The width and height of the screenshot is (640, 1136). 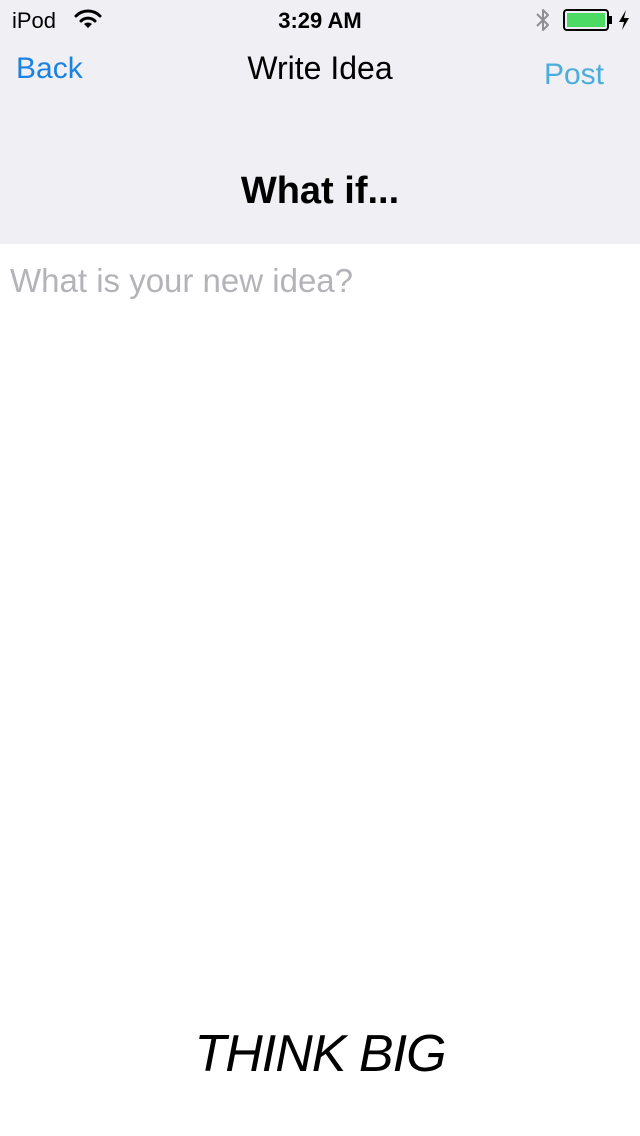 What do you see at coordinates (320, 1054) in the screenshot?
I see `think-big-label: THINK BIG` at bounding box center [320, 1054].